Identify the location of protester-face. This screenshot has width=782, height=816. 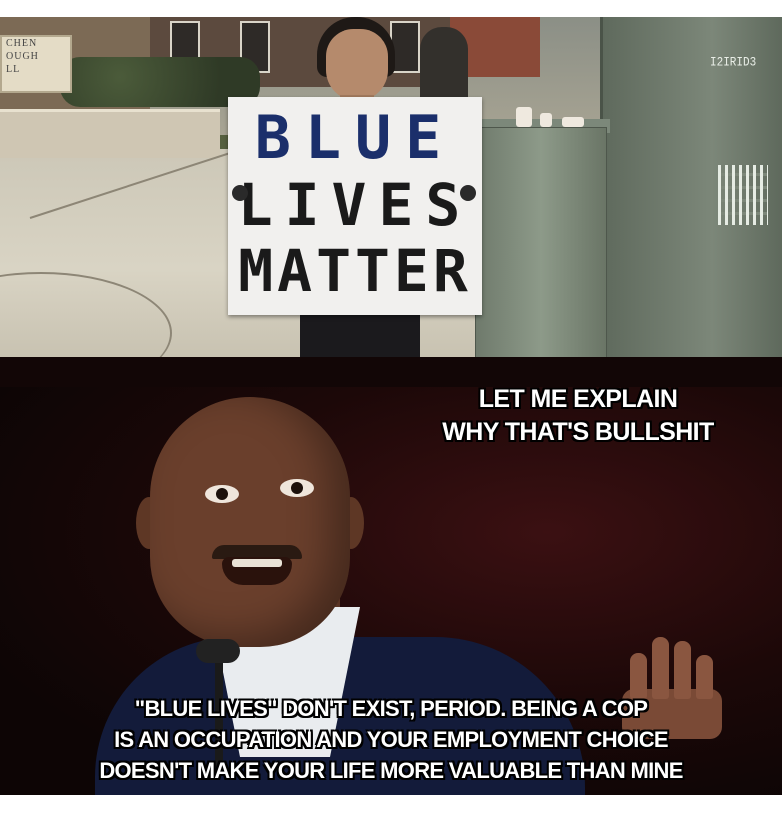
(357, 65).